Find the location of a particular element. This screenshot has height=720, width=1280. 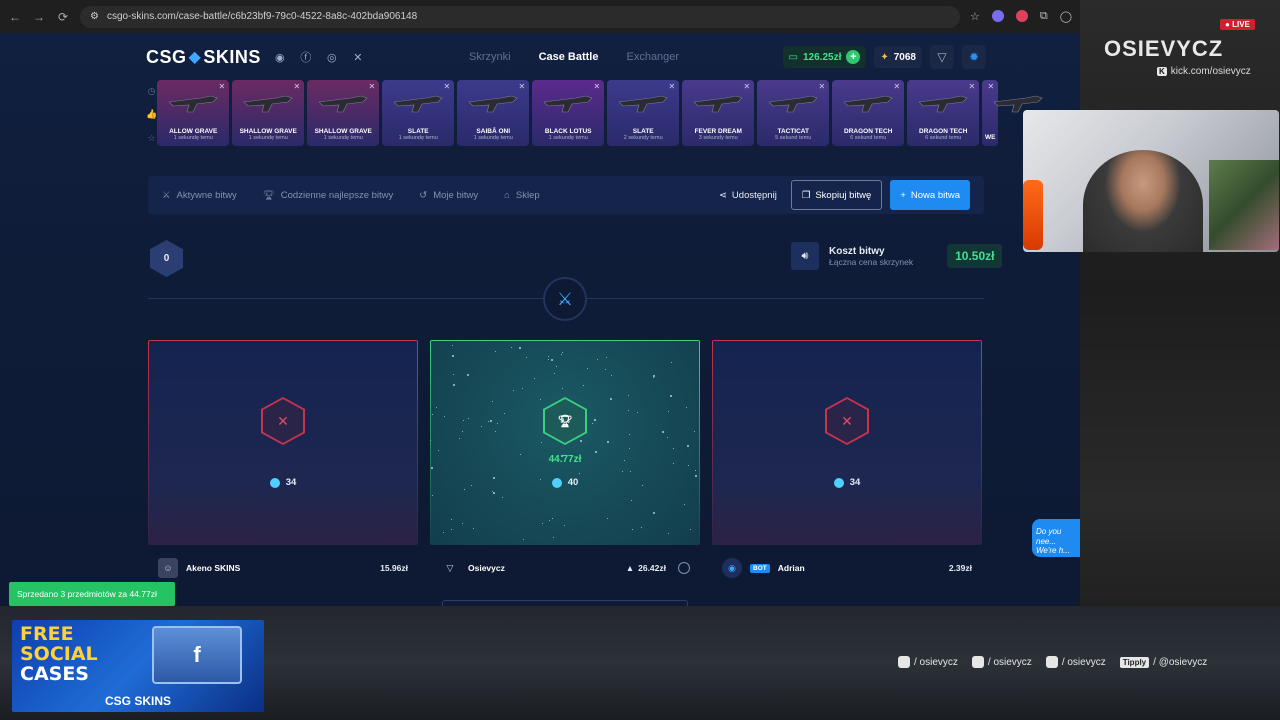

instagram-icon: ◎ is located at coordinates (332, 57).